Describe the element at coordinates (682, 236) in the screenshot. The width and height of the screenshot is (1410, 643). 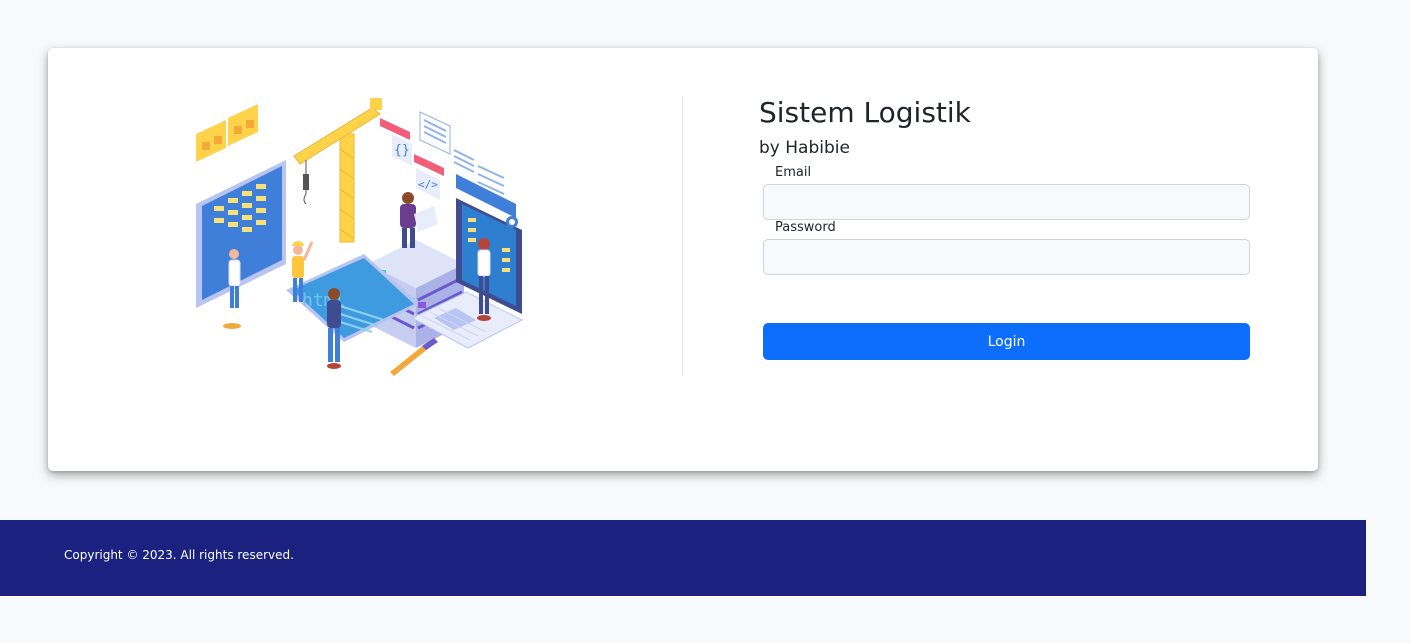
I see `card-divider` at that location.